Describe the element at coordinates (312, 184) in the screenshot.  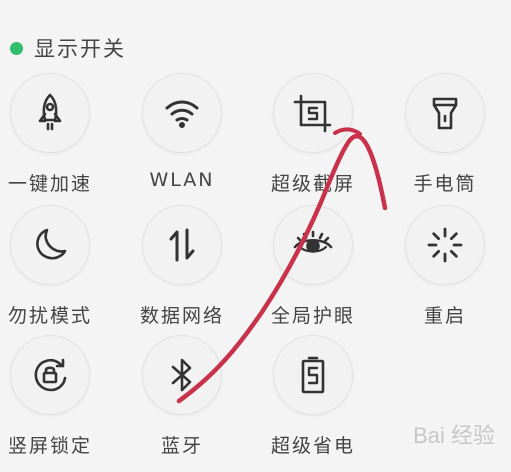
I see `tile-label: 超级截屏` at that location.